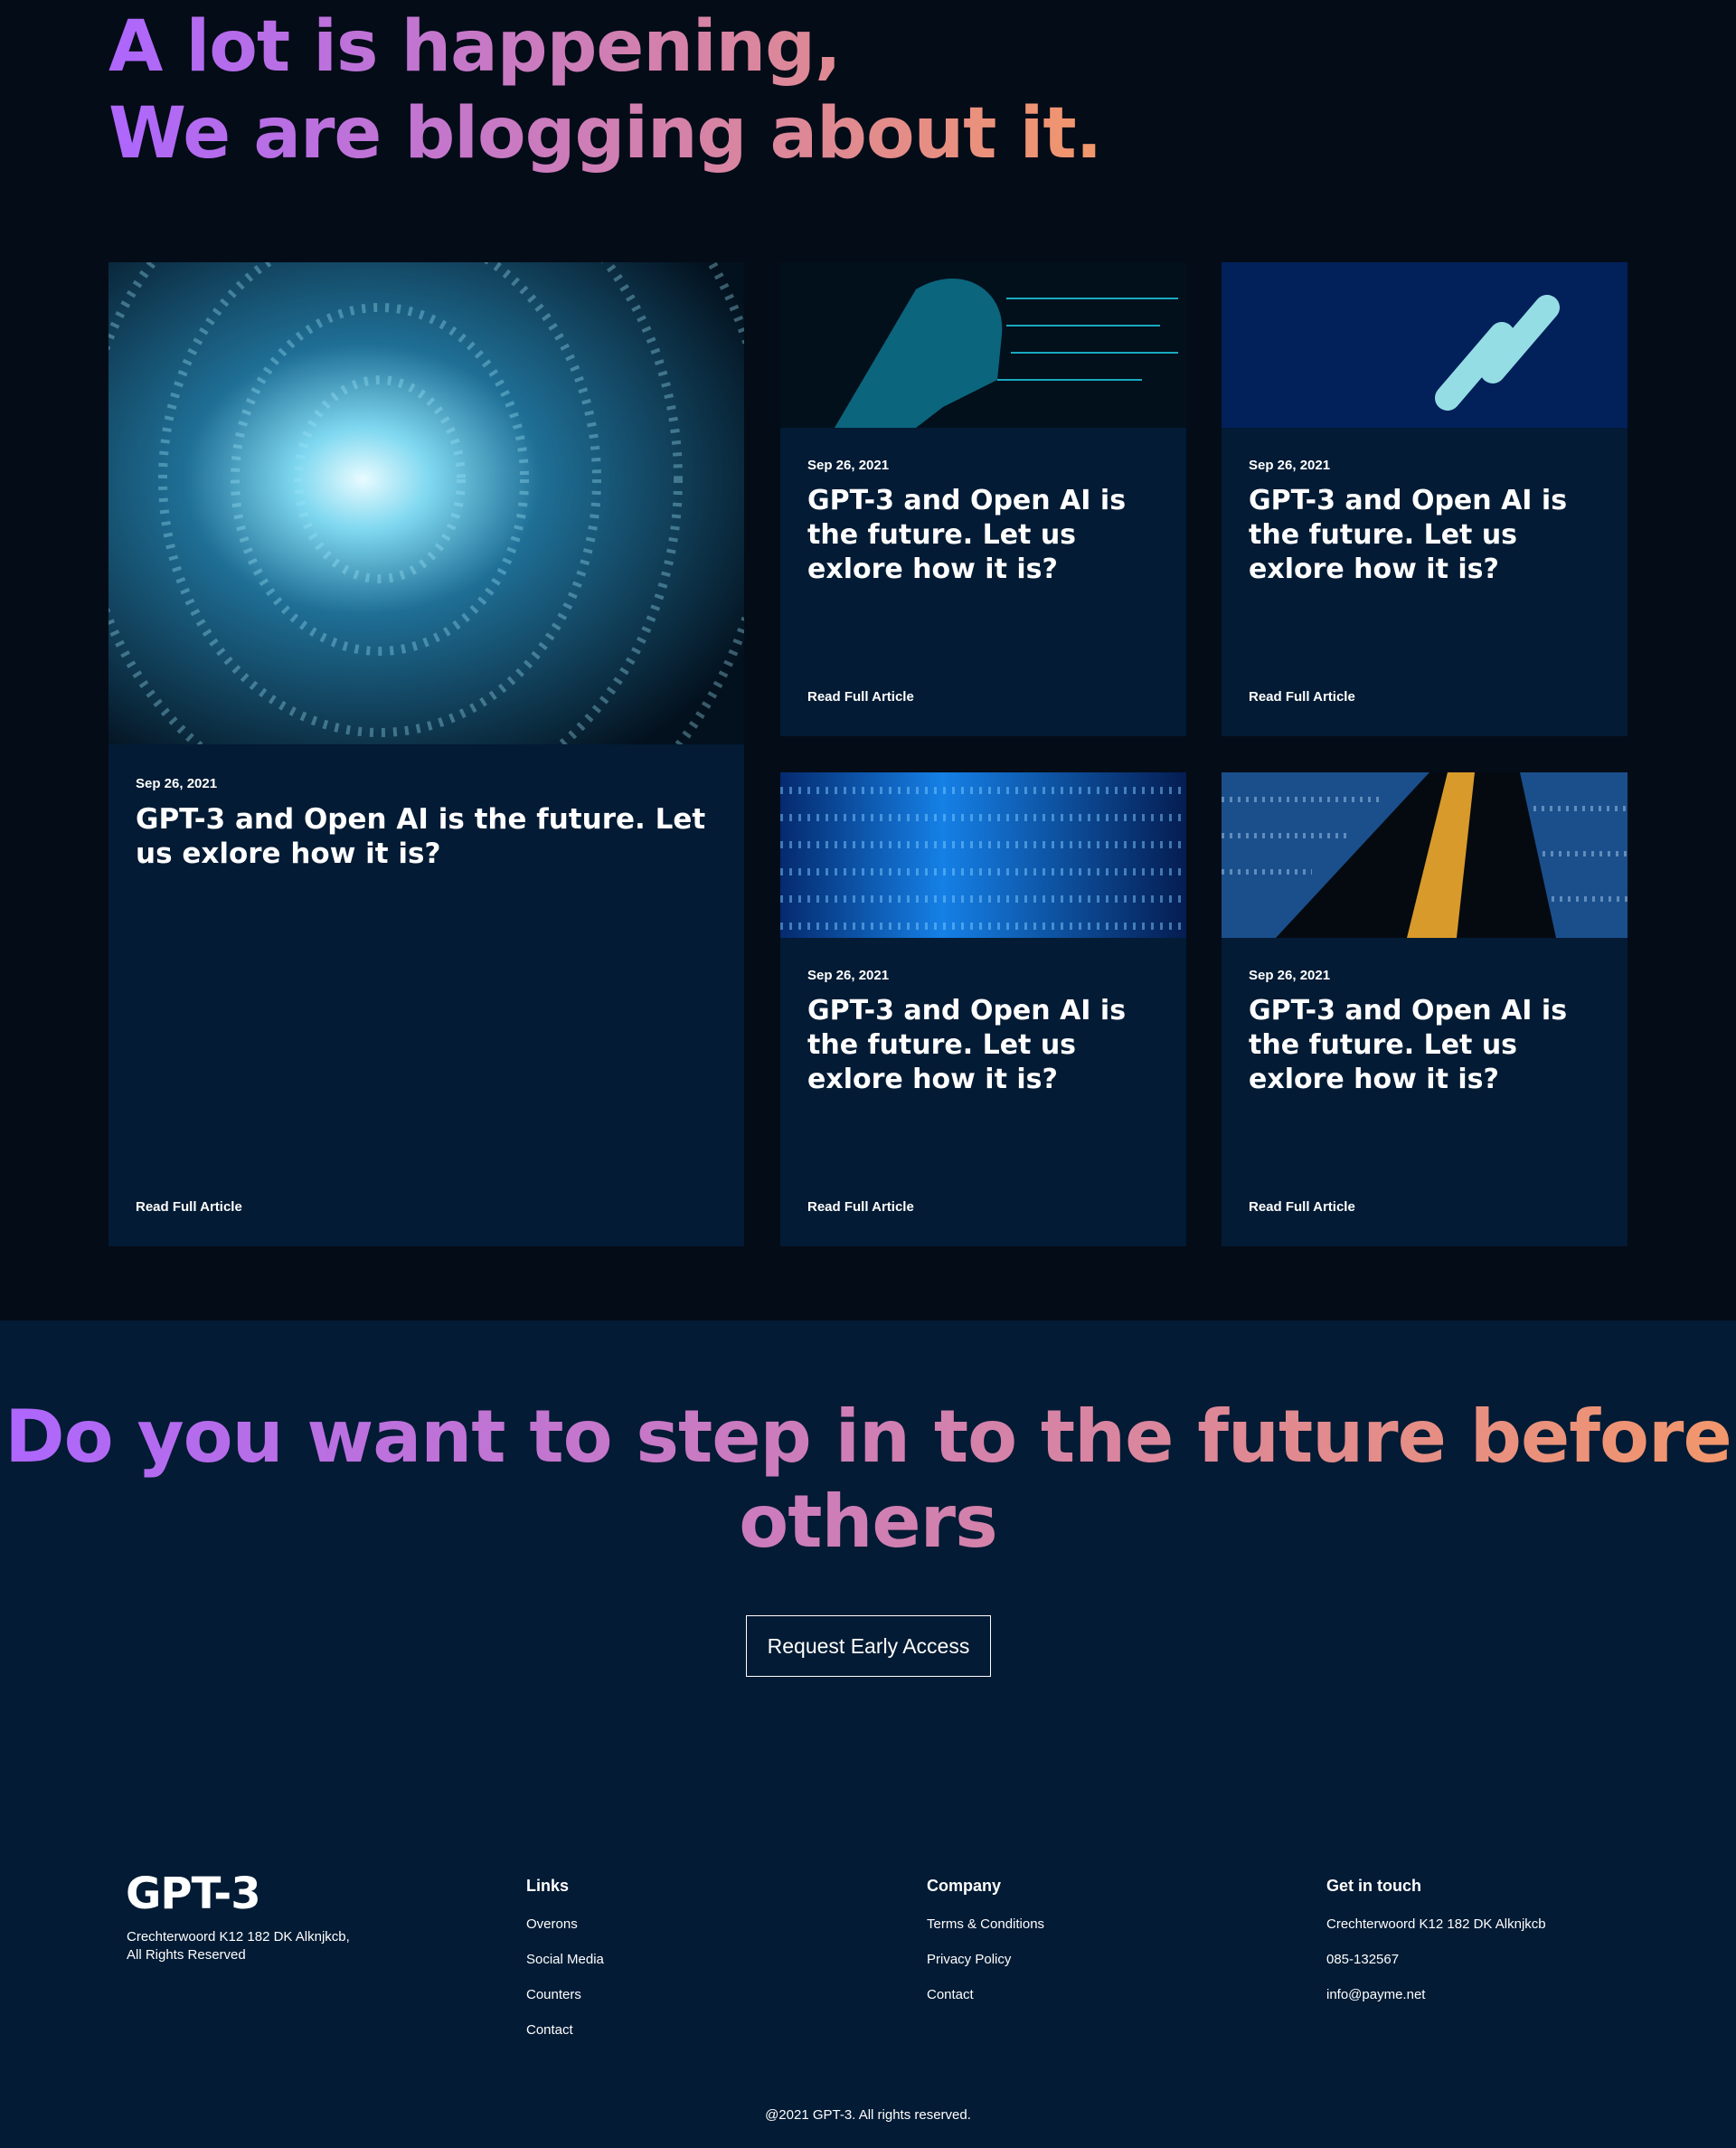 The width and height of the screenshot is (1736, 2148). Describe the element at coordinates (1373, 1886) in the screenshot. I see `footer-contact-title: Get in touch` at that location.